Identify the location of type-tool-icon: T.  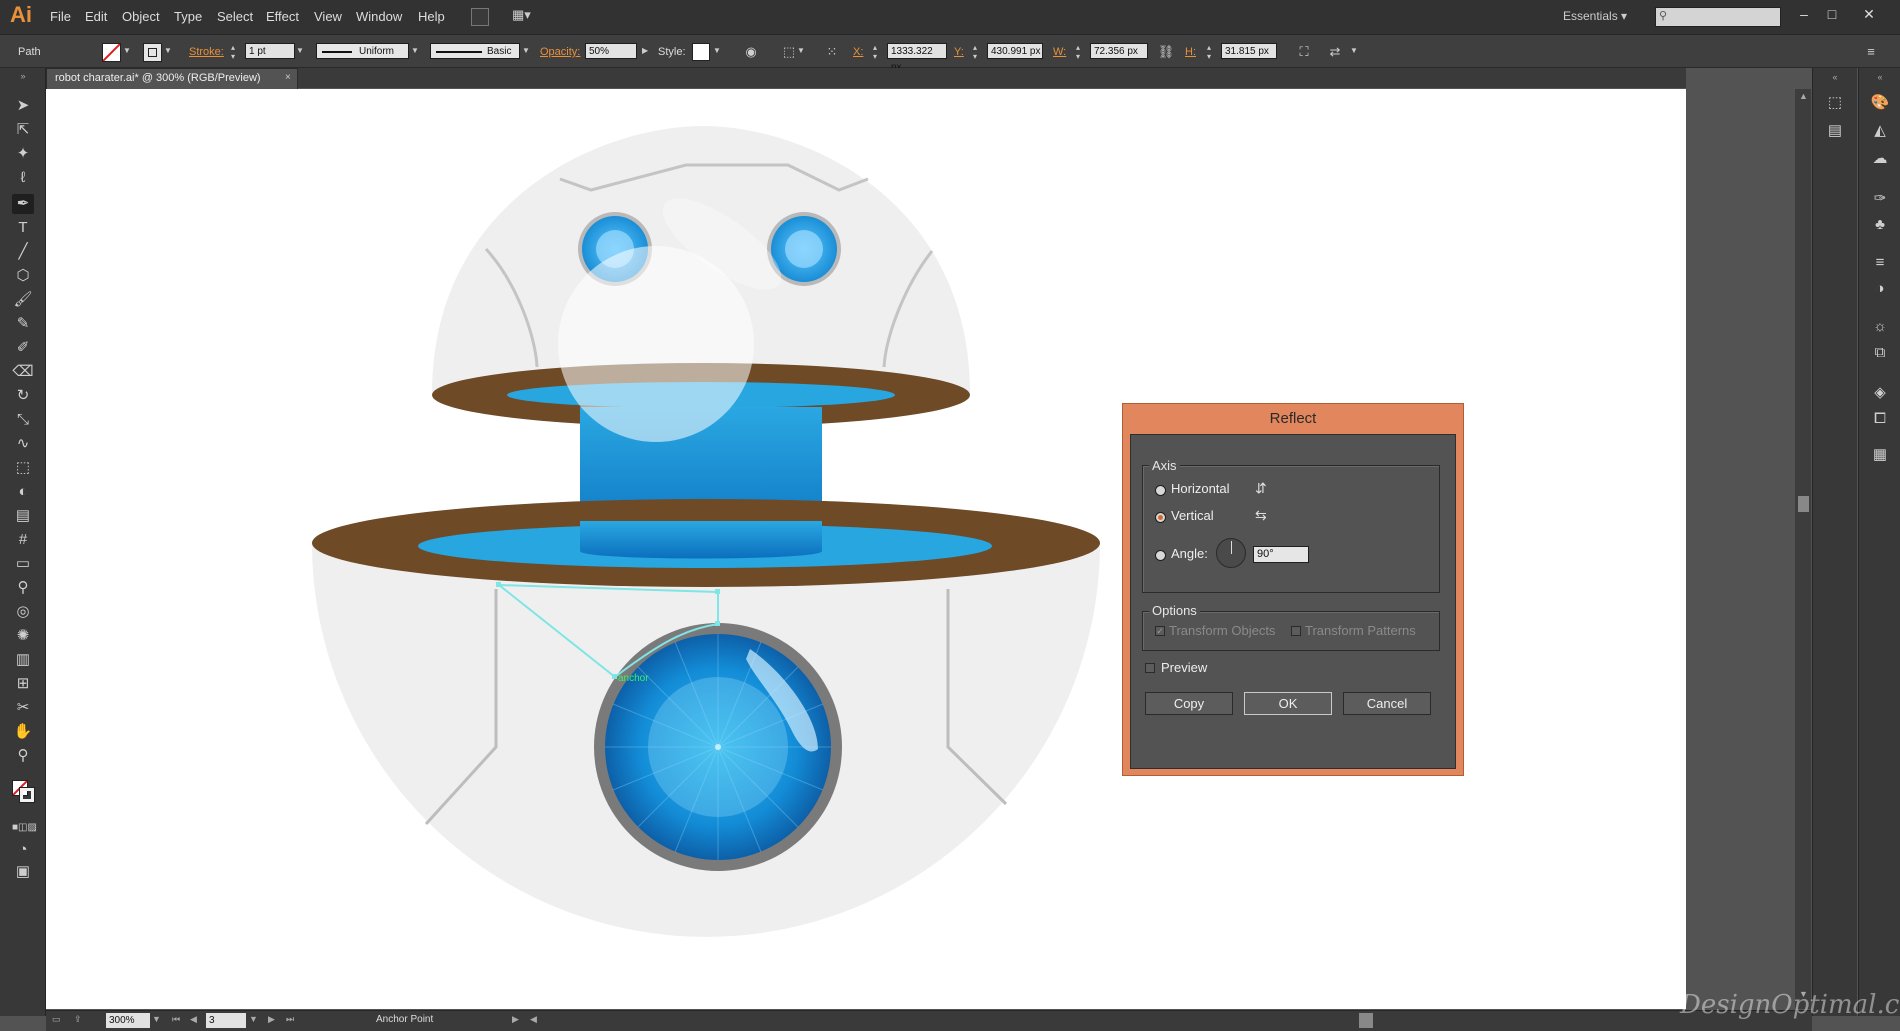
(23, 228).